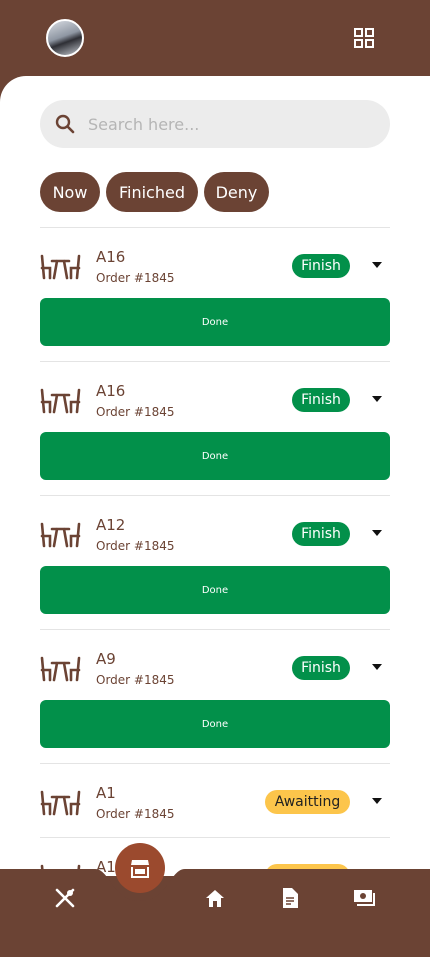 The height and width of the screenshot is (957, 430). Describe the element at coordinates (106, 793) in the screenshot. I see `table-name: A1` at that location.